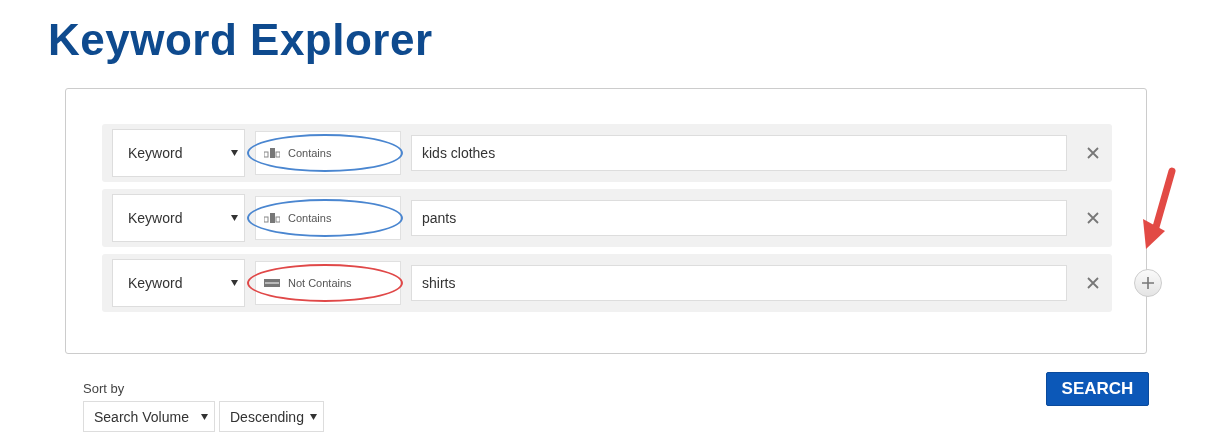 Image resolution: width=1218 pixels, height=439 pixels. I want to click on sort-order-select: Descending, so click(271, 416).